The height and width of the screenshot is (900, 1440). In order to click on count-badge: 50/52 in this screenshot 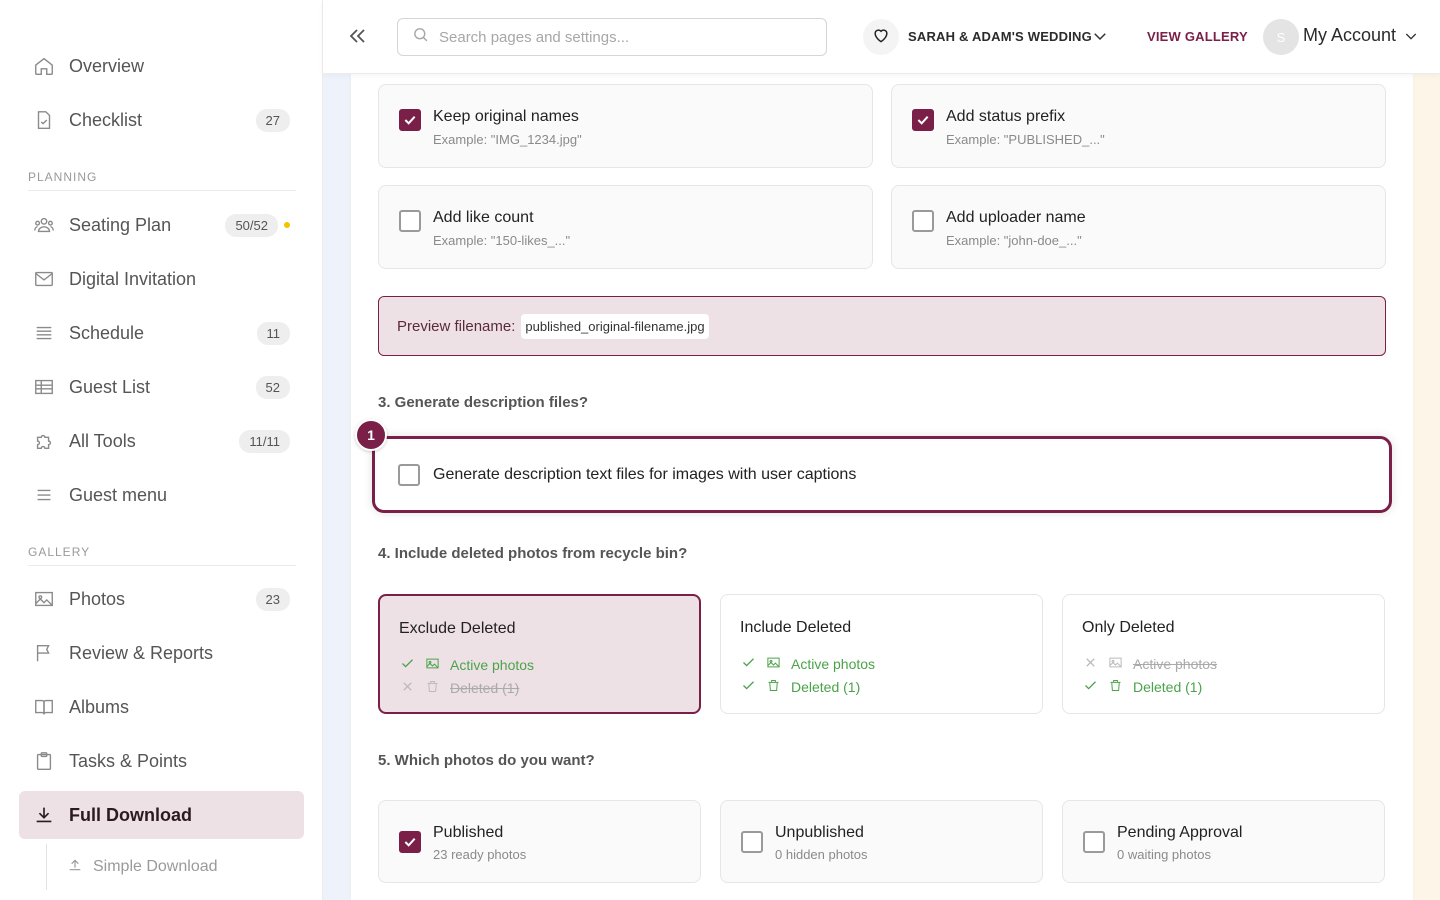, I will do `click(251, 225)`.